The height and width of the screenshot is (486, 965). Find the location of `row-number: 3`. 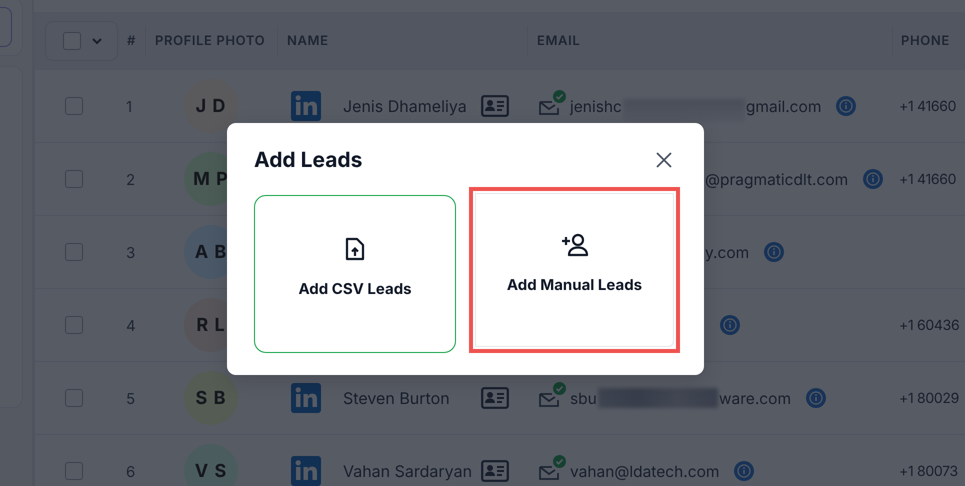

row-number: 3 is located at coordinates (131, 252).